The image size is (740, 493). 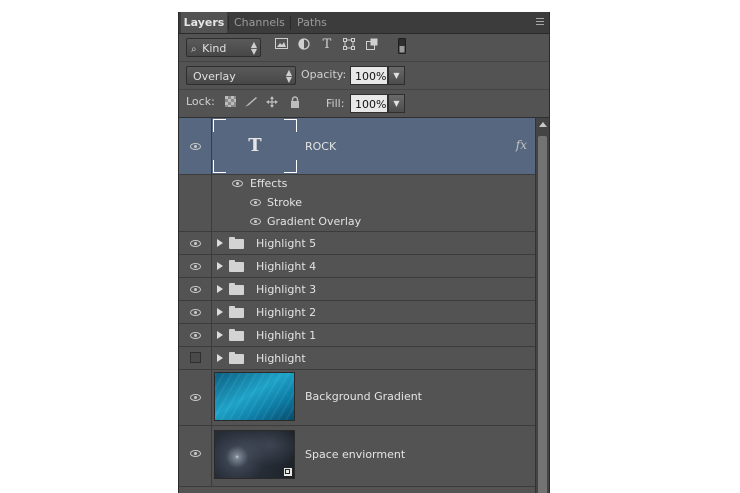 I want to click on filter-kind-label: Kind, so click(x=214, y=48).